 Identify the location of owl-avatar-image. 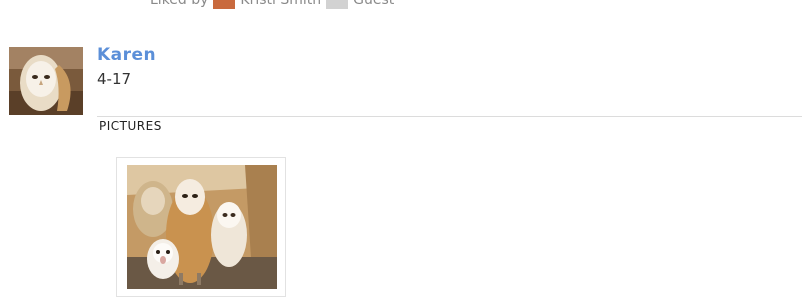
(46, 81).